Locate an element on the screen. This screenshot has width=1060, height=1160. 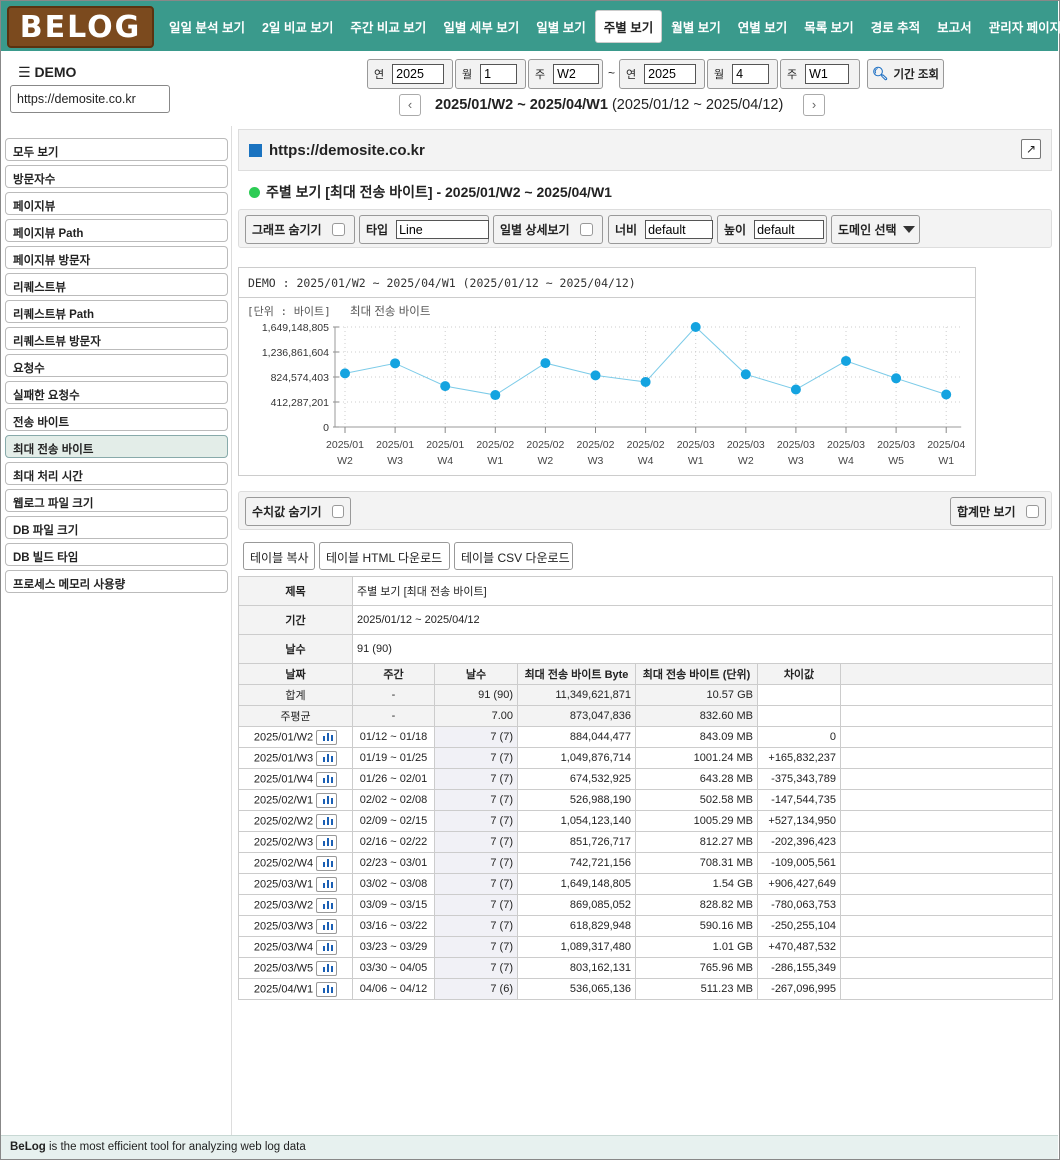
hide-values-toggle: 수치값 숨기기 is located at coordinates (298, 511).